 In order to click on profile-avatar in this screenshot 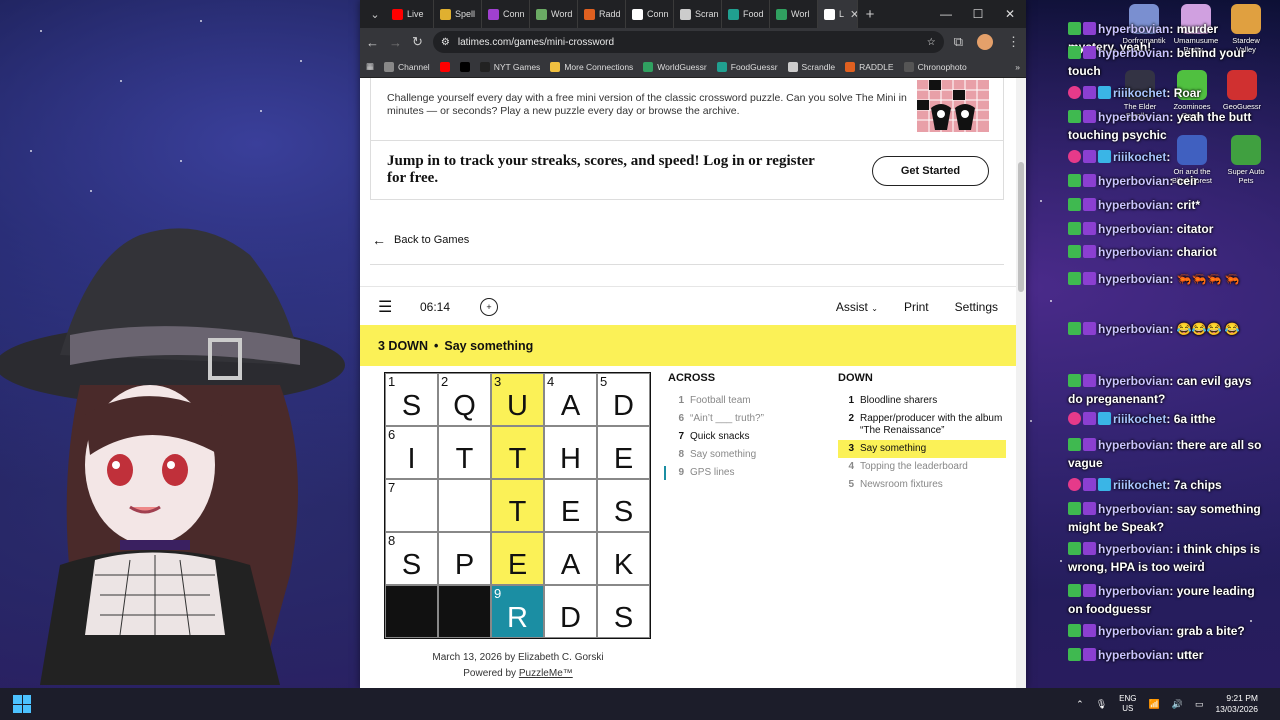, I will do `click(985, 42)`.